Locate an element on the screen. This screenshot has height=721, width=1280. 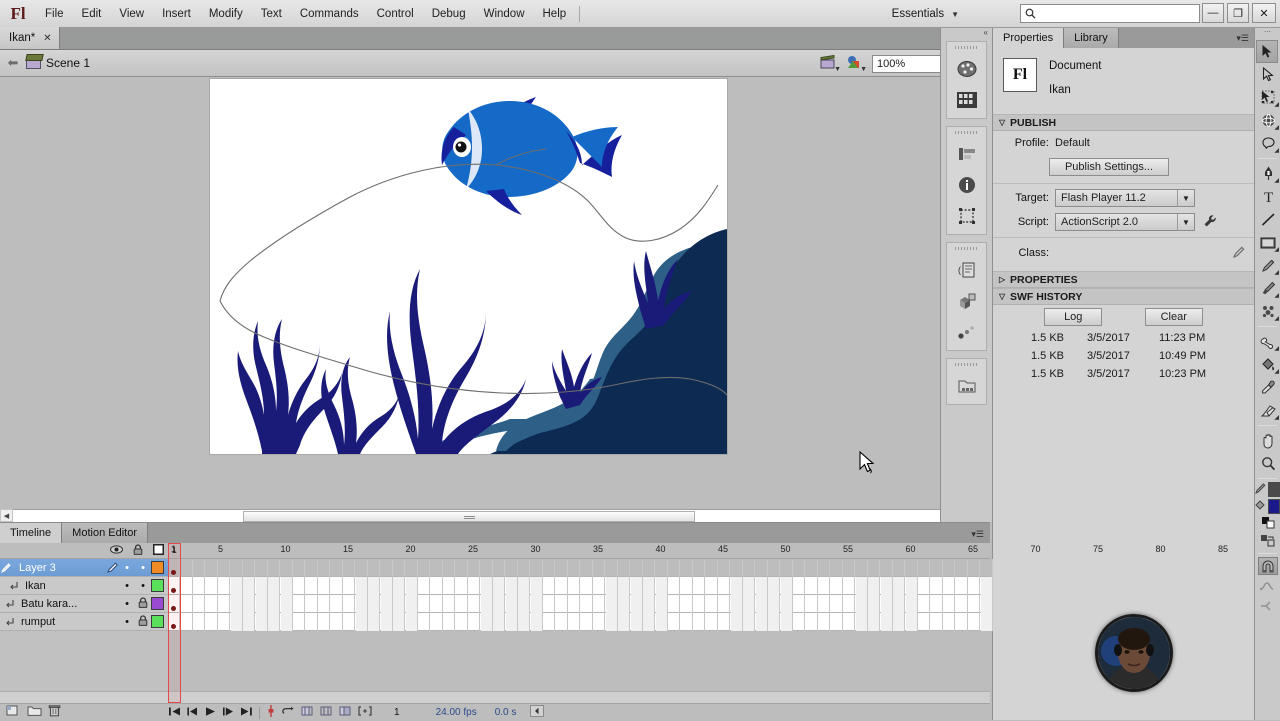
layer-row-rumput: rumput • is located at coordinates (84, 622).